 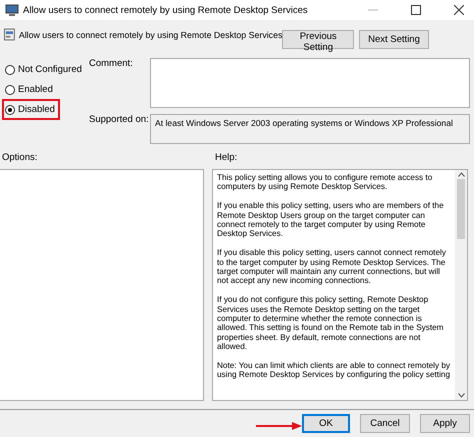 I want to click on options-label: Options:, so click(x=20, y=157).